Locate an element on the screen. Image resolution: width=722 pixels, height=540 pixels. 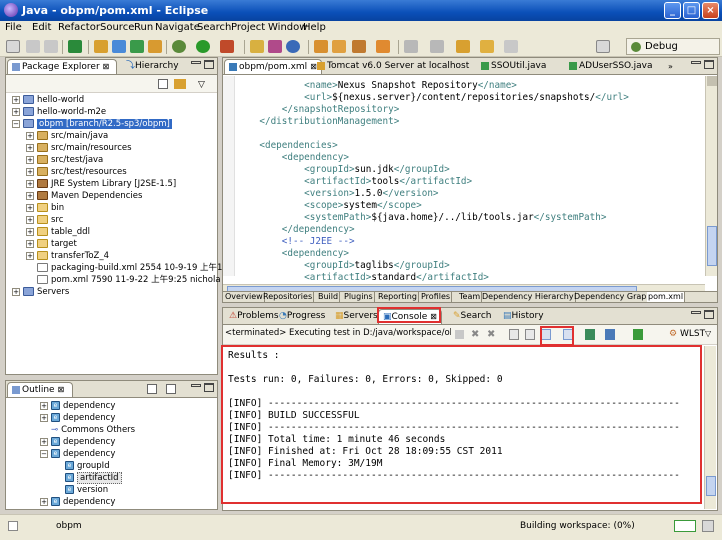
menu-navigate: Navigate is located at coordinates (177, 27).